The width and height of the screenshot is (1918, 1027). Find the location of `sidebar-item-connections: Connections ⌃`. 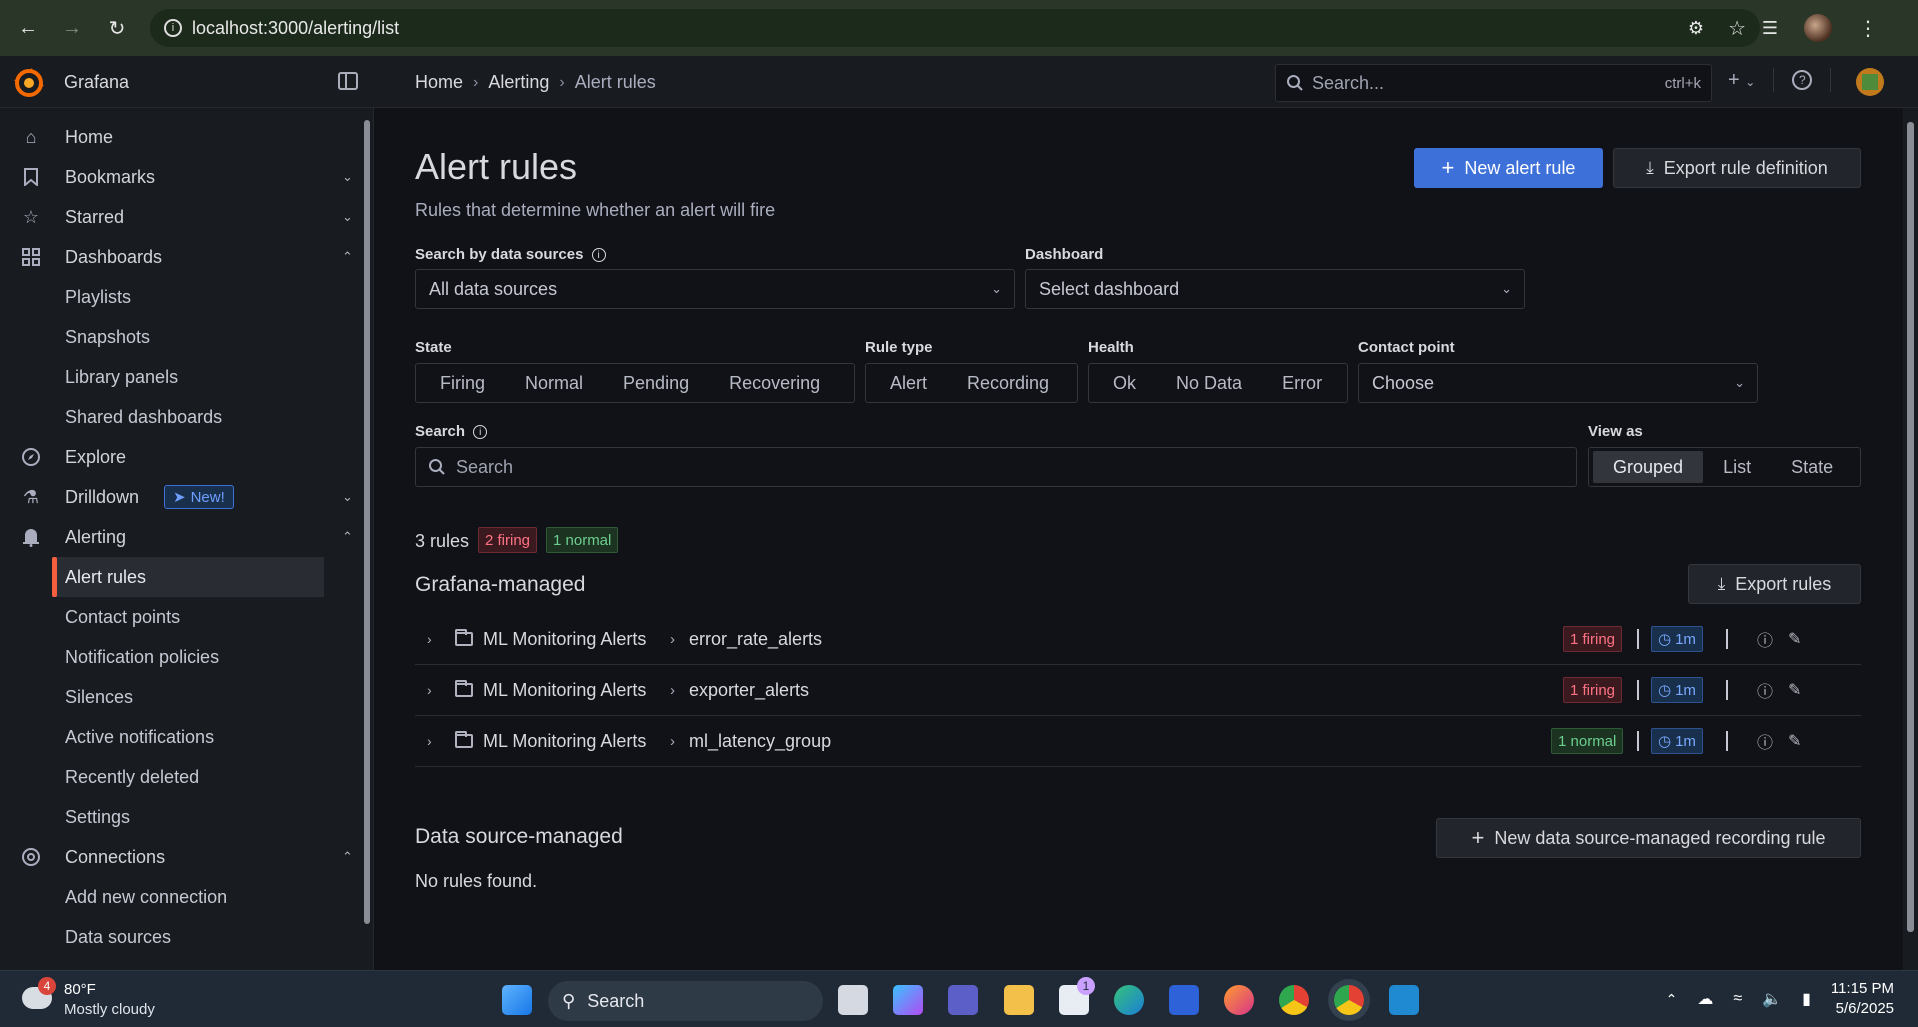

sidebar-item-connections: Connections ⌃ is located at coordinates (180, 857).